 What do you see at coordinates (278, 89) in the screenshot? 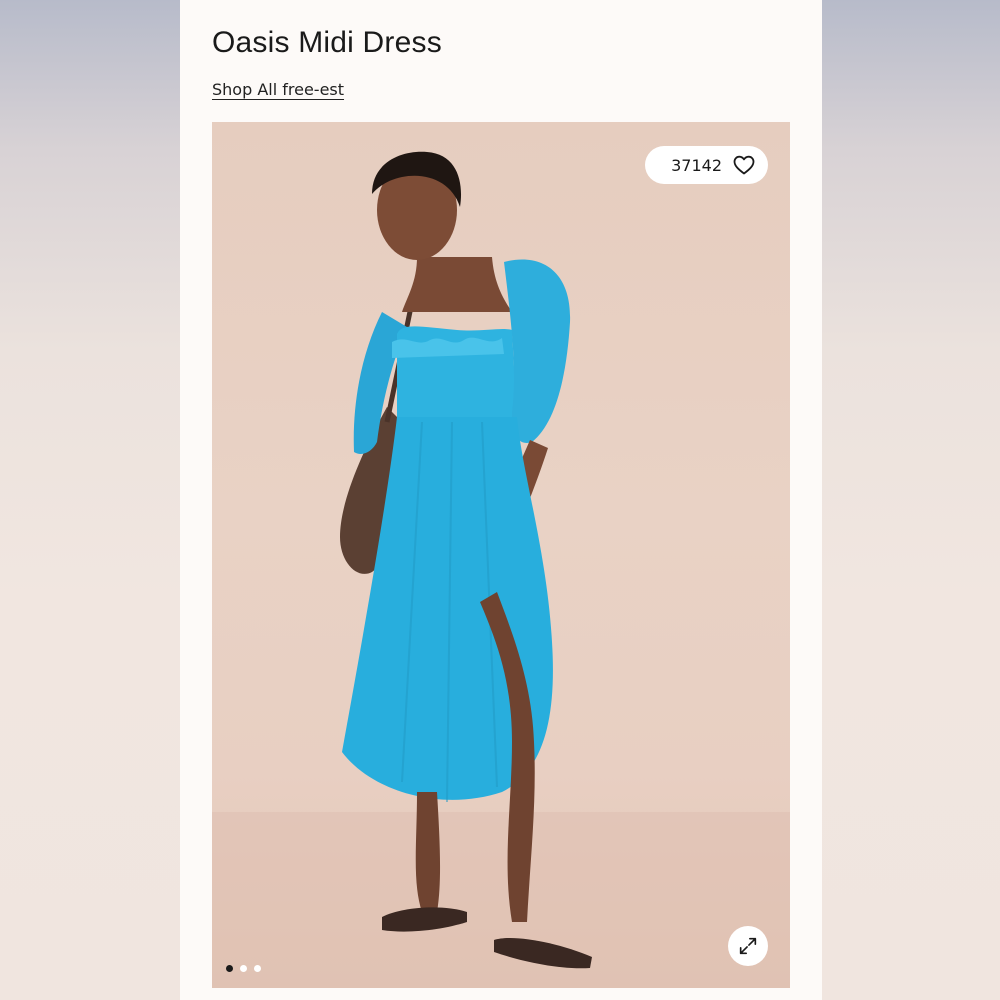
I see `shop-all-link: Shop All free-est` at bounding box center [278, 89].